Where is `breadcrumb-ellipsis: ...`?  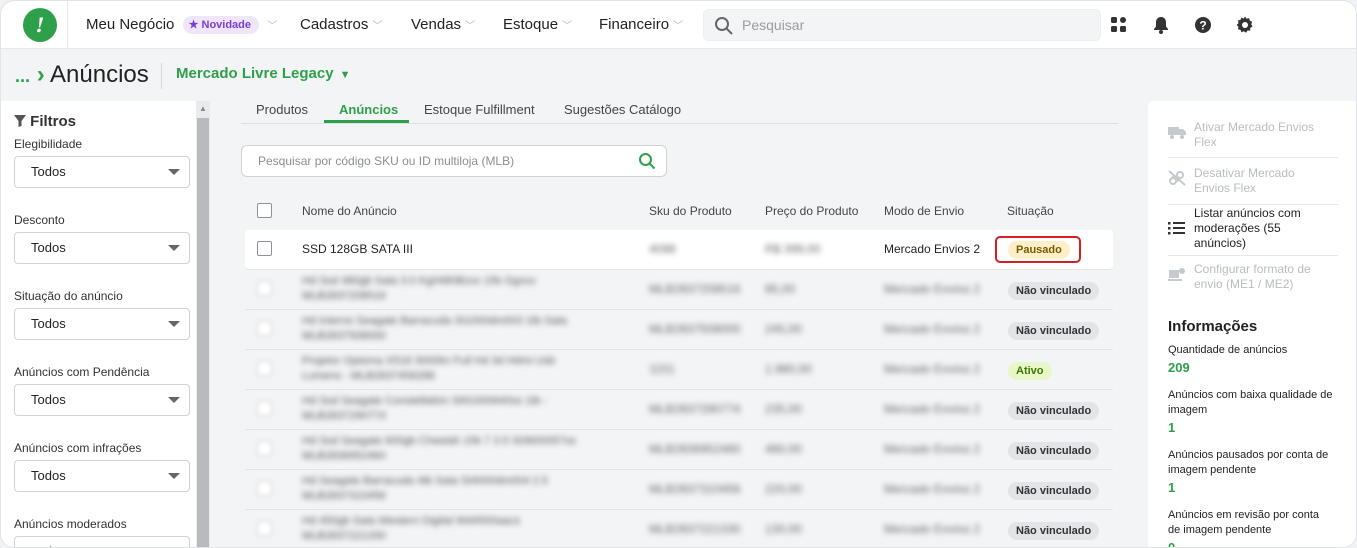
breadcrumb-ellipsis: ... is located at coordinates (22, 76).